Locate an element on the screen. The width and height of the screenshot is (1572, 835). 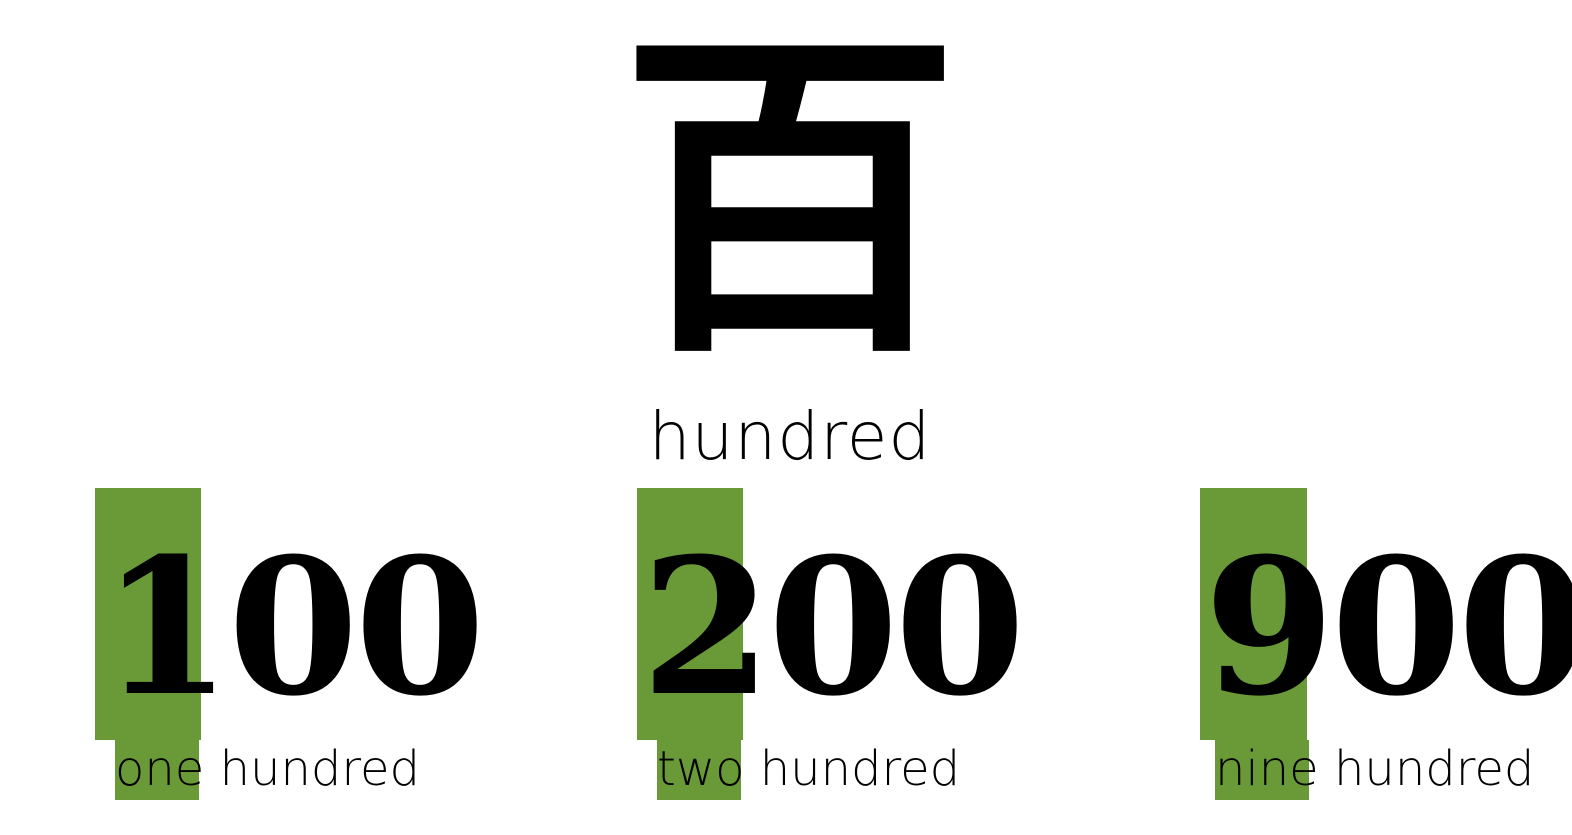
multiplier-word: two is located at coordinates (701, 769).